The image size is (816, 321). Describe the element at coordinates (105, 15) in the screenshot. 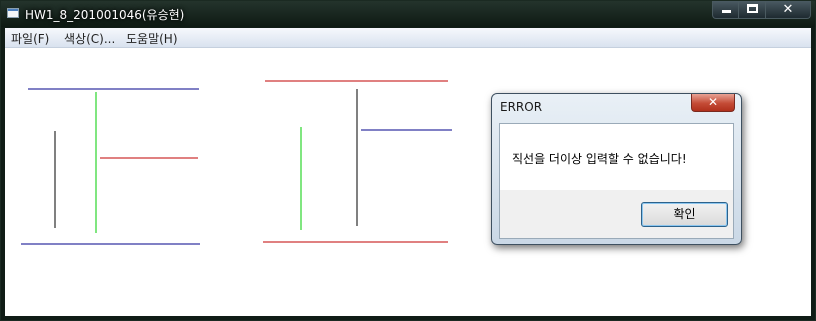

I see `window-title: HW1_8_201001046(유승현)` at that location.